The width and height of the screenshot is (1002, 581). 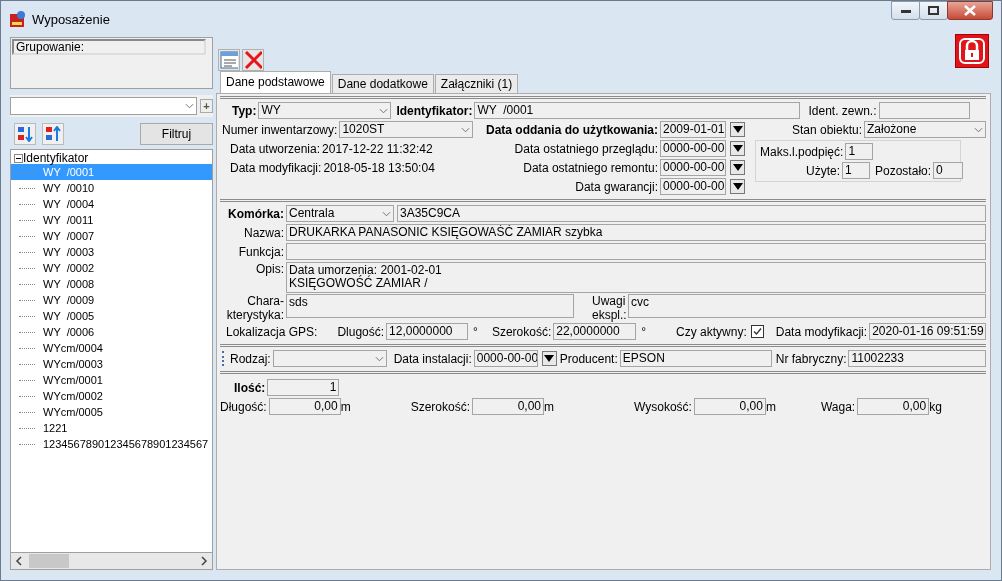 What do you see at coordinates (111, 268) in the screenshot?
I see `tree-item: WY /0002` at bounding box center [111, 268].